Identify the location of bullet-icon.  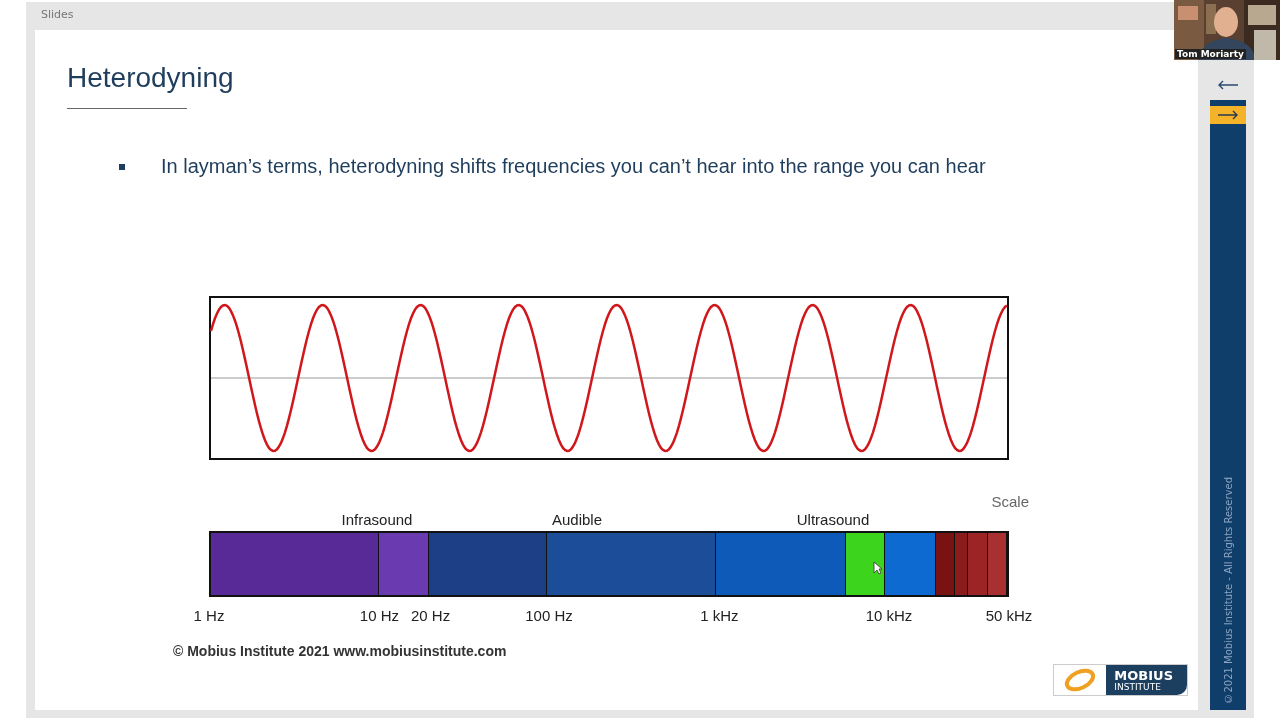
(122, 166).